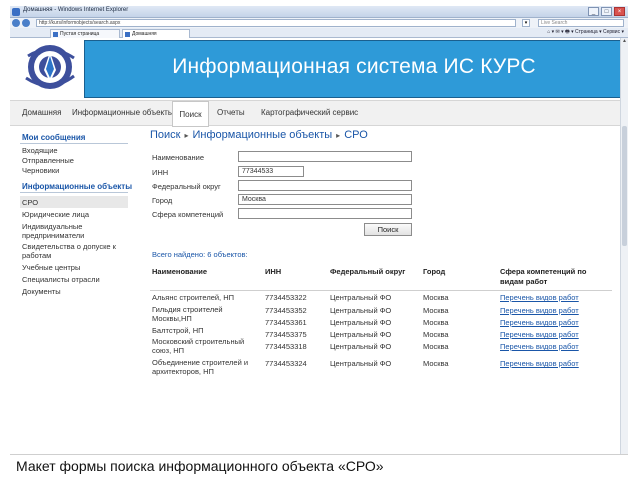 The image size is (640, 480). Describe the element at coordinates (619, 11) in the screenshot. I see `close-icon: ×` at that location.